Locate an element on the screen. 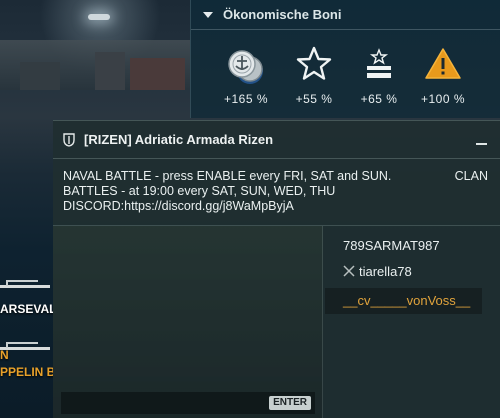 This screenshot has width=500, height=418. economic-bonuses-title: Ökonomische Boni is located at coordinates (282, 14).